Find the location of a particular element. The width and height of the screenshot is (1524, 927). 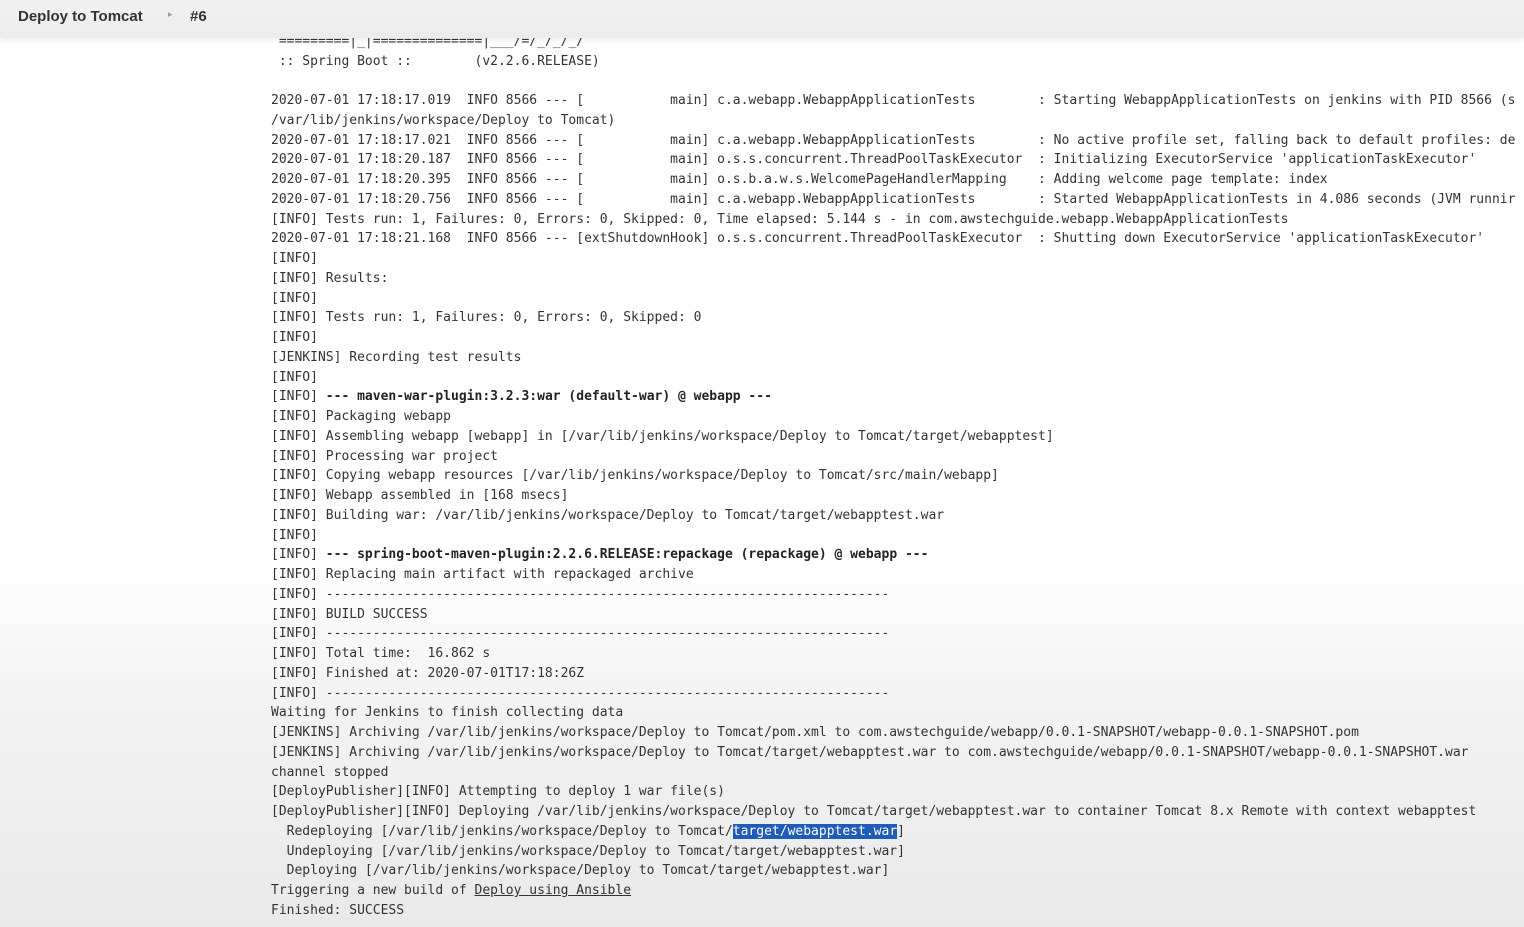

breadcrumb-bar: Deploy to Tomcat ▸ #6 is located at coordinates (762, 19).